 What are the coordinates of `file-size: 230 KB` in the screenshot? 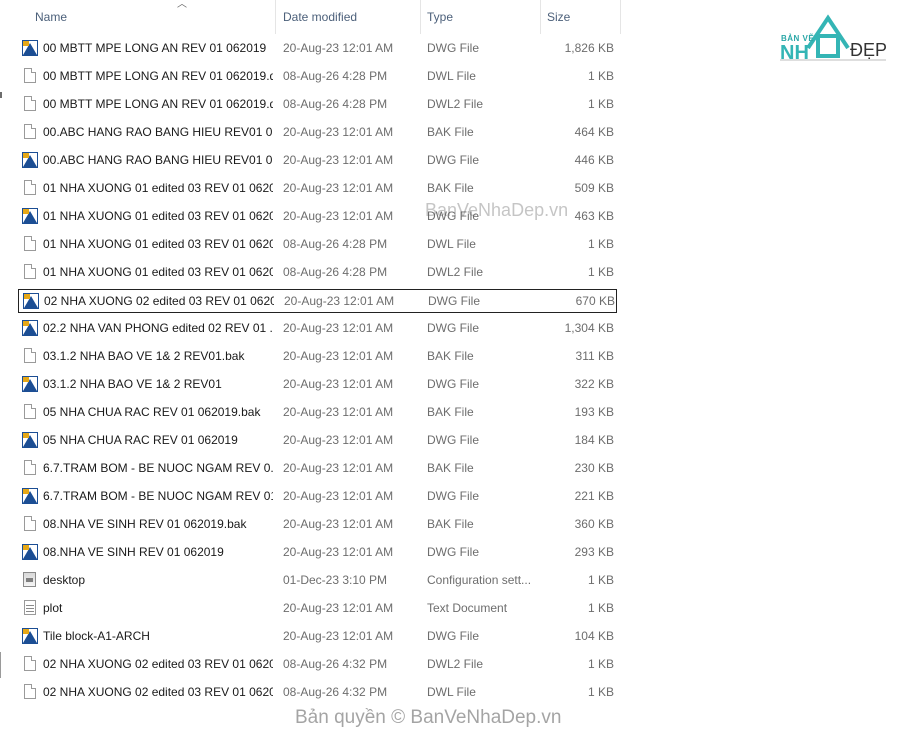 It's located at (594, 468).